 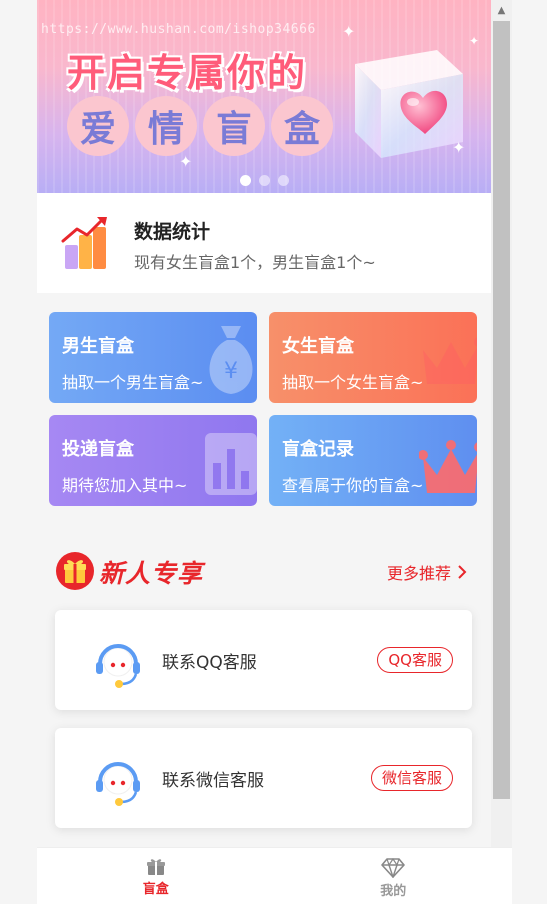 I want to click on wechat-service-button: 微信客服, so click(x=411, y=778).